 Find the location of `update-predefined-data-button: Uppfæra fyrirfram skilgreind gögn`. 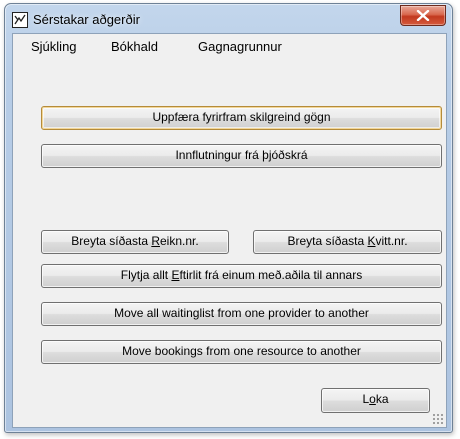

update-predefined-data-button: Uppfæra fyrirfram skilgreind gögn is located at coordinates (241, 118).